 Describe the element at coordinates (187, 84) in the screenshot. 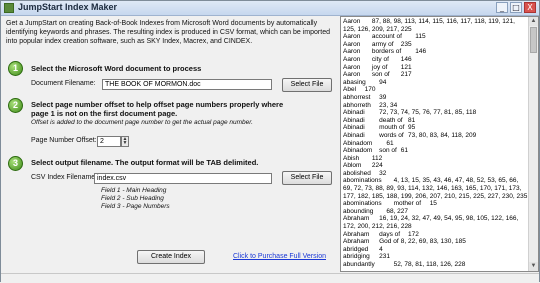

I see `document-filename-input: THE BOOK OF MORMON.doc` at that location.